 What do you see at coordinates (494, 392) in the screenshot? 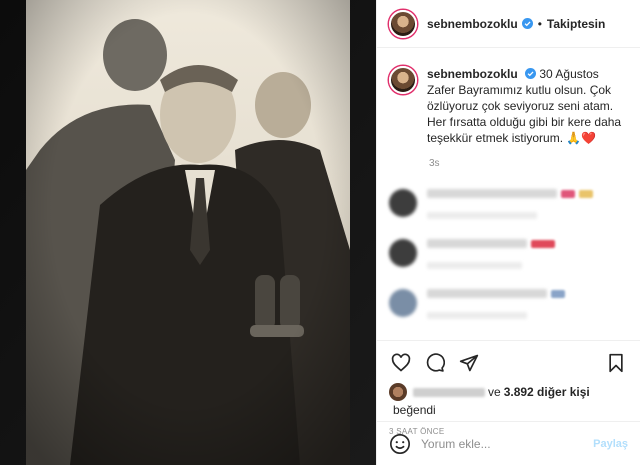
I see `likes-connector: ve` at bounding box center [494, 392].